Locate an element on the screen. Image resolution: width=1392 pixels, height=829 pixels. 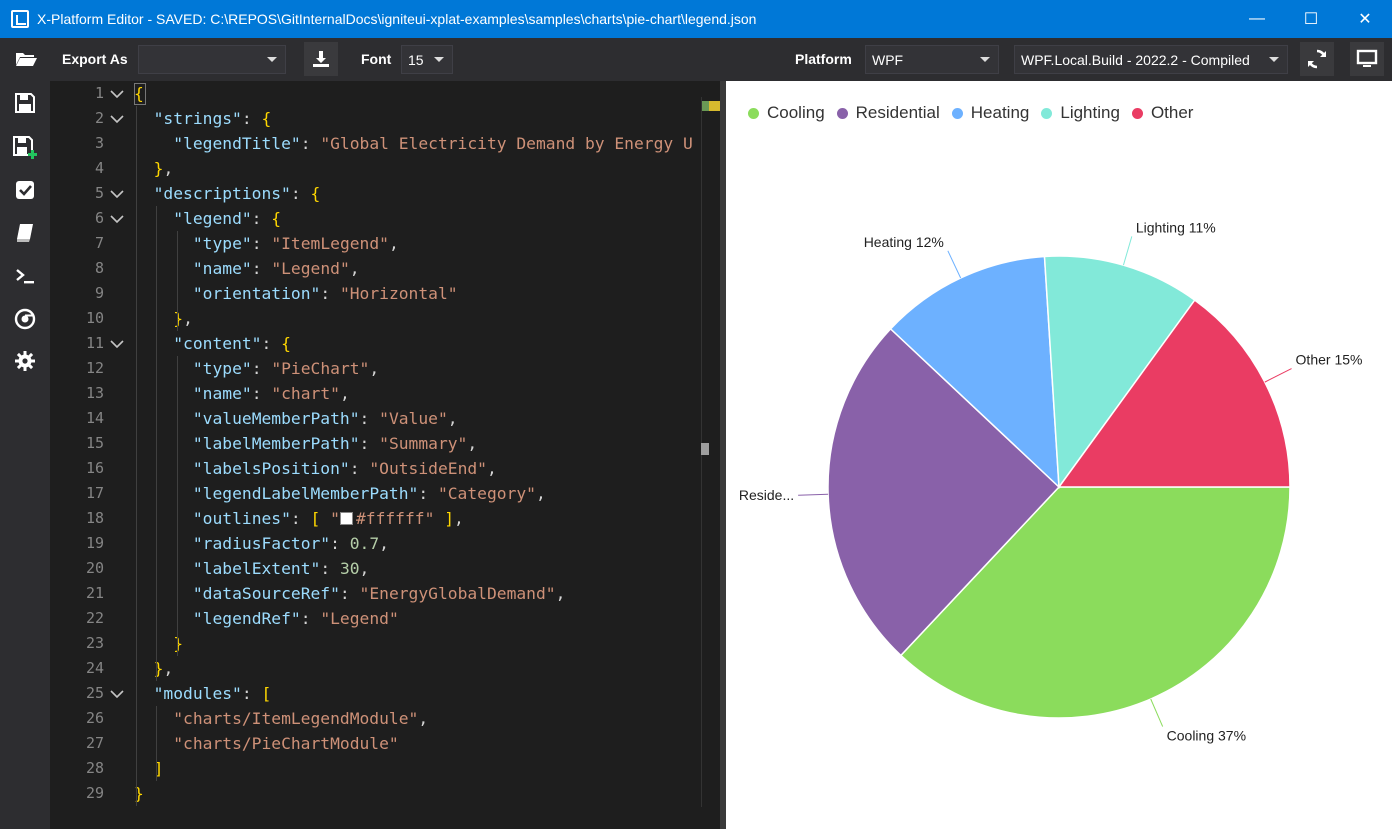
line-number: 12 is located at coordinates (94, 368).